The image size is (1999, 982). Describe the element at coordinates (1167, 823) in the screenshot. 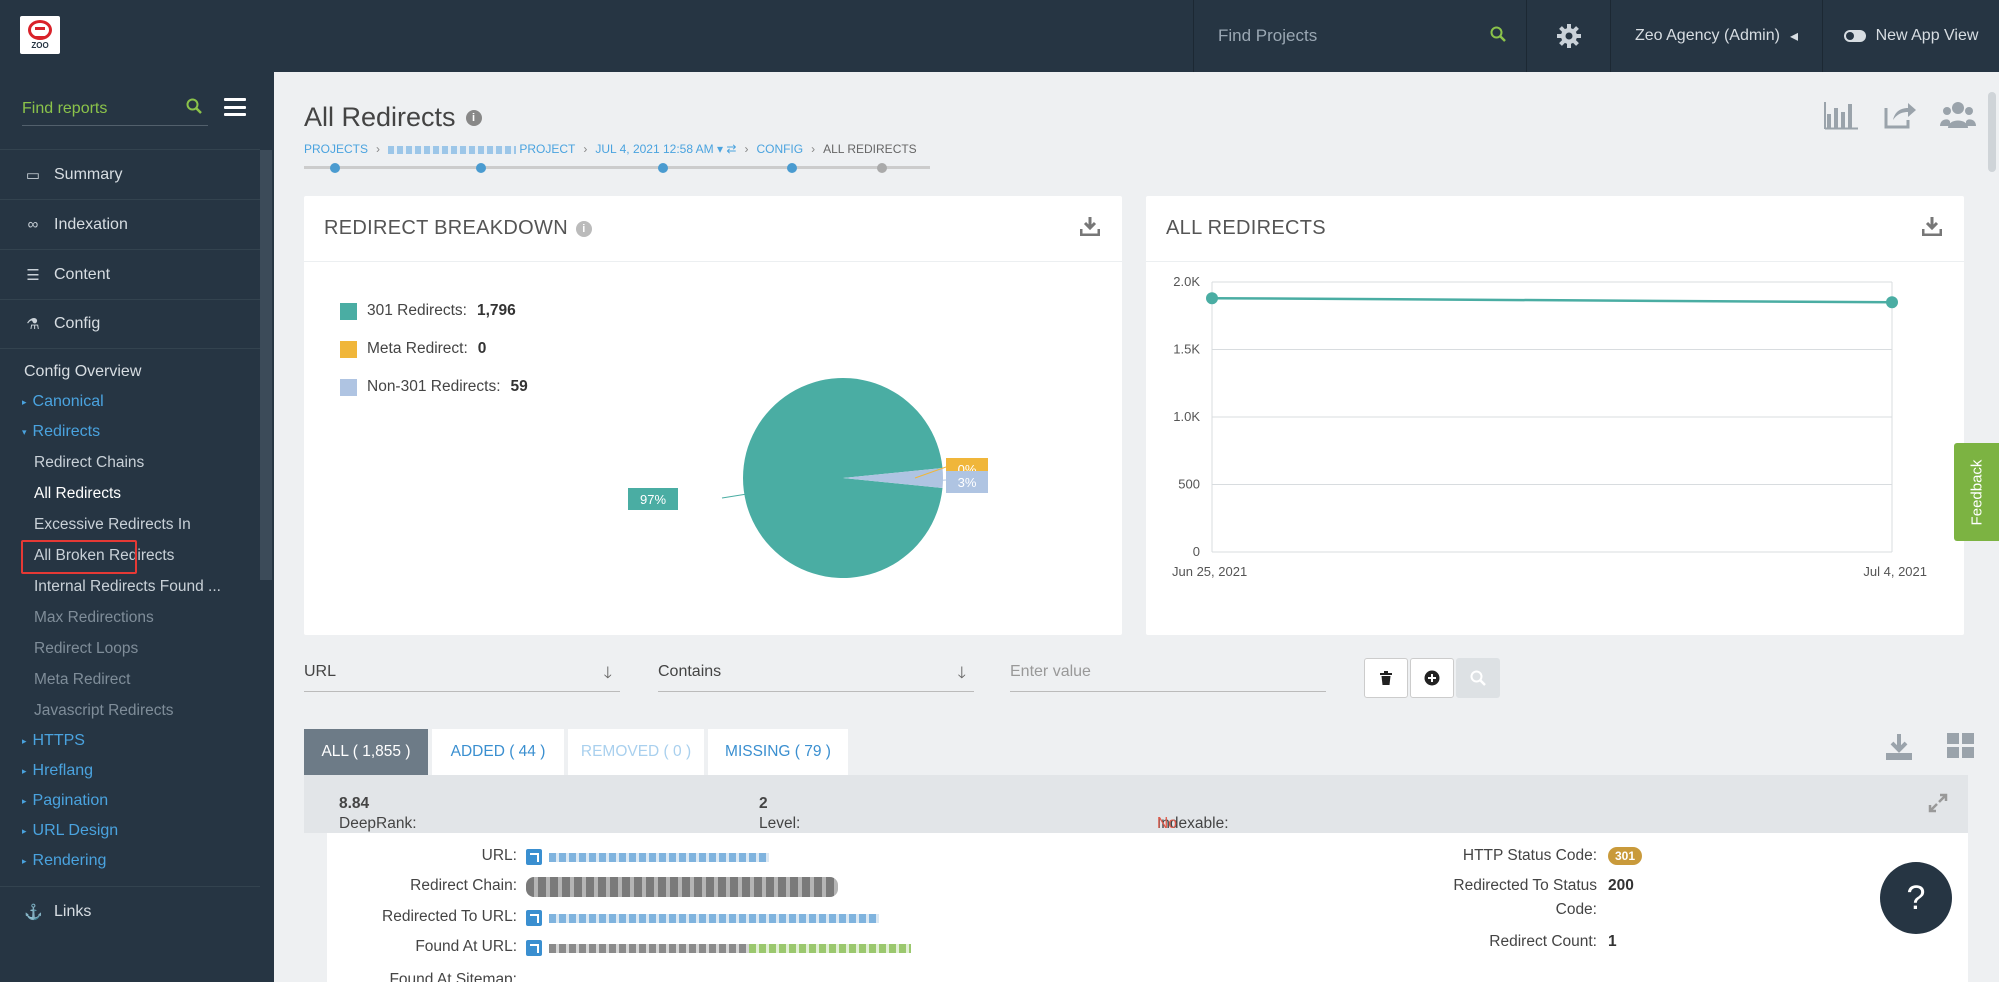

I see `indexable-value: No` at that location.